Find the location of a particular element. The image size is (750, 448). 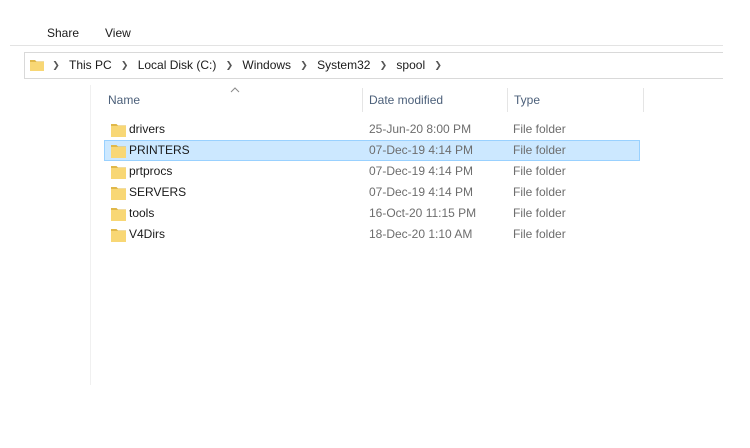

breadcrumb-local-disk: Local Disk (C:) is located at coordinates (177, 65).